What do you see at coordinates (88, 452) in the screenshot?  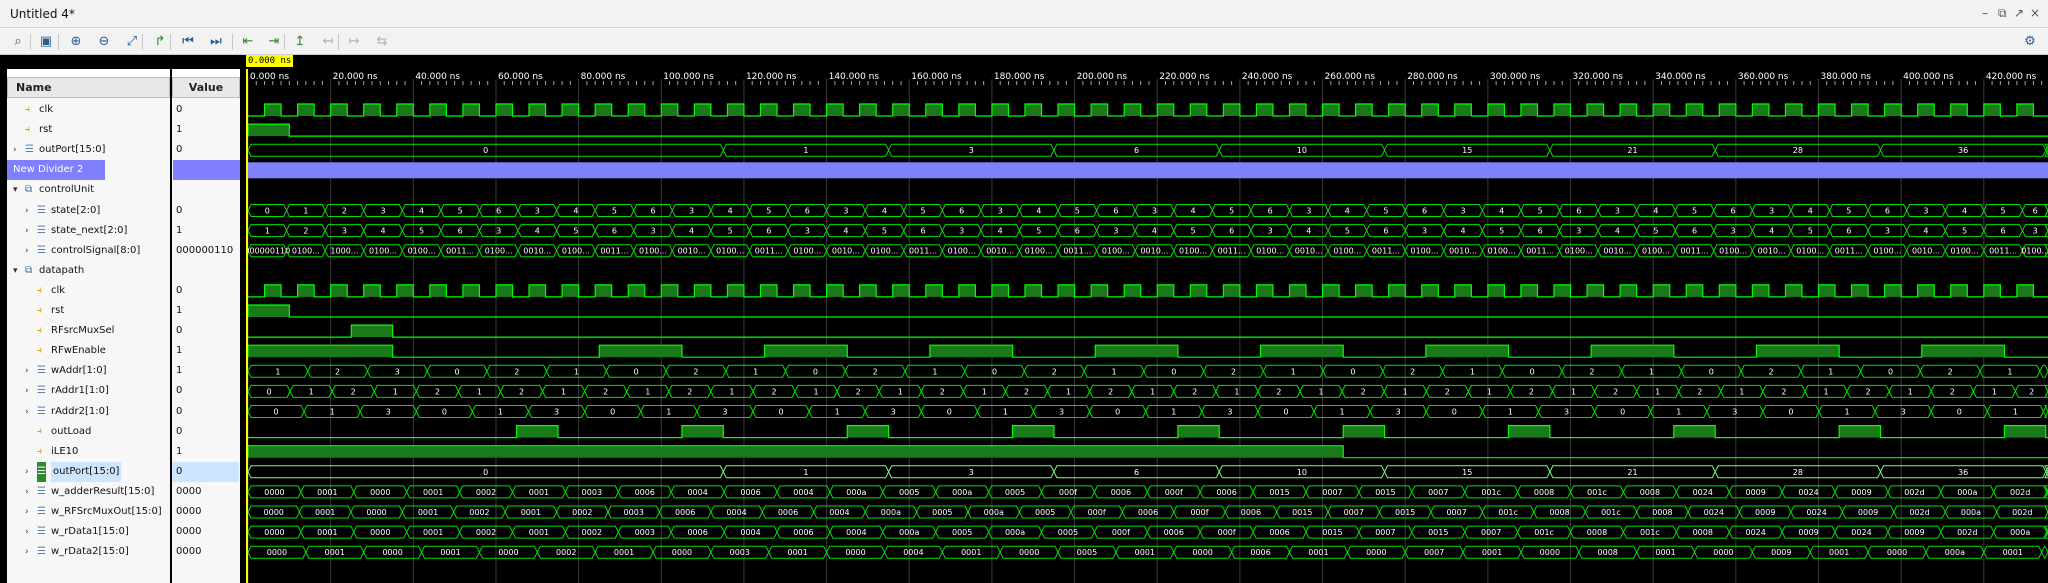 I see `signal-row-ile10: ⫞ iLE10` at bounding box center [88, 452].